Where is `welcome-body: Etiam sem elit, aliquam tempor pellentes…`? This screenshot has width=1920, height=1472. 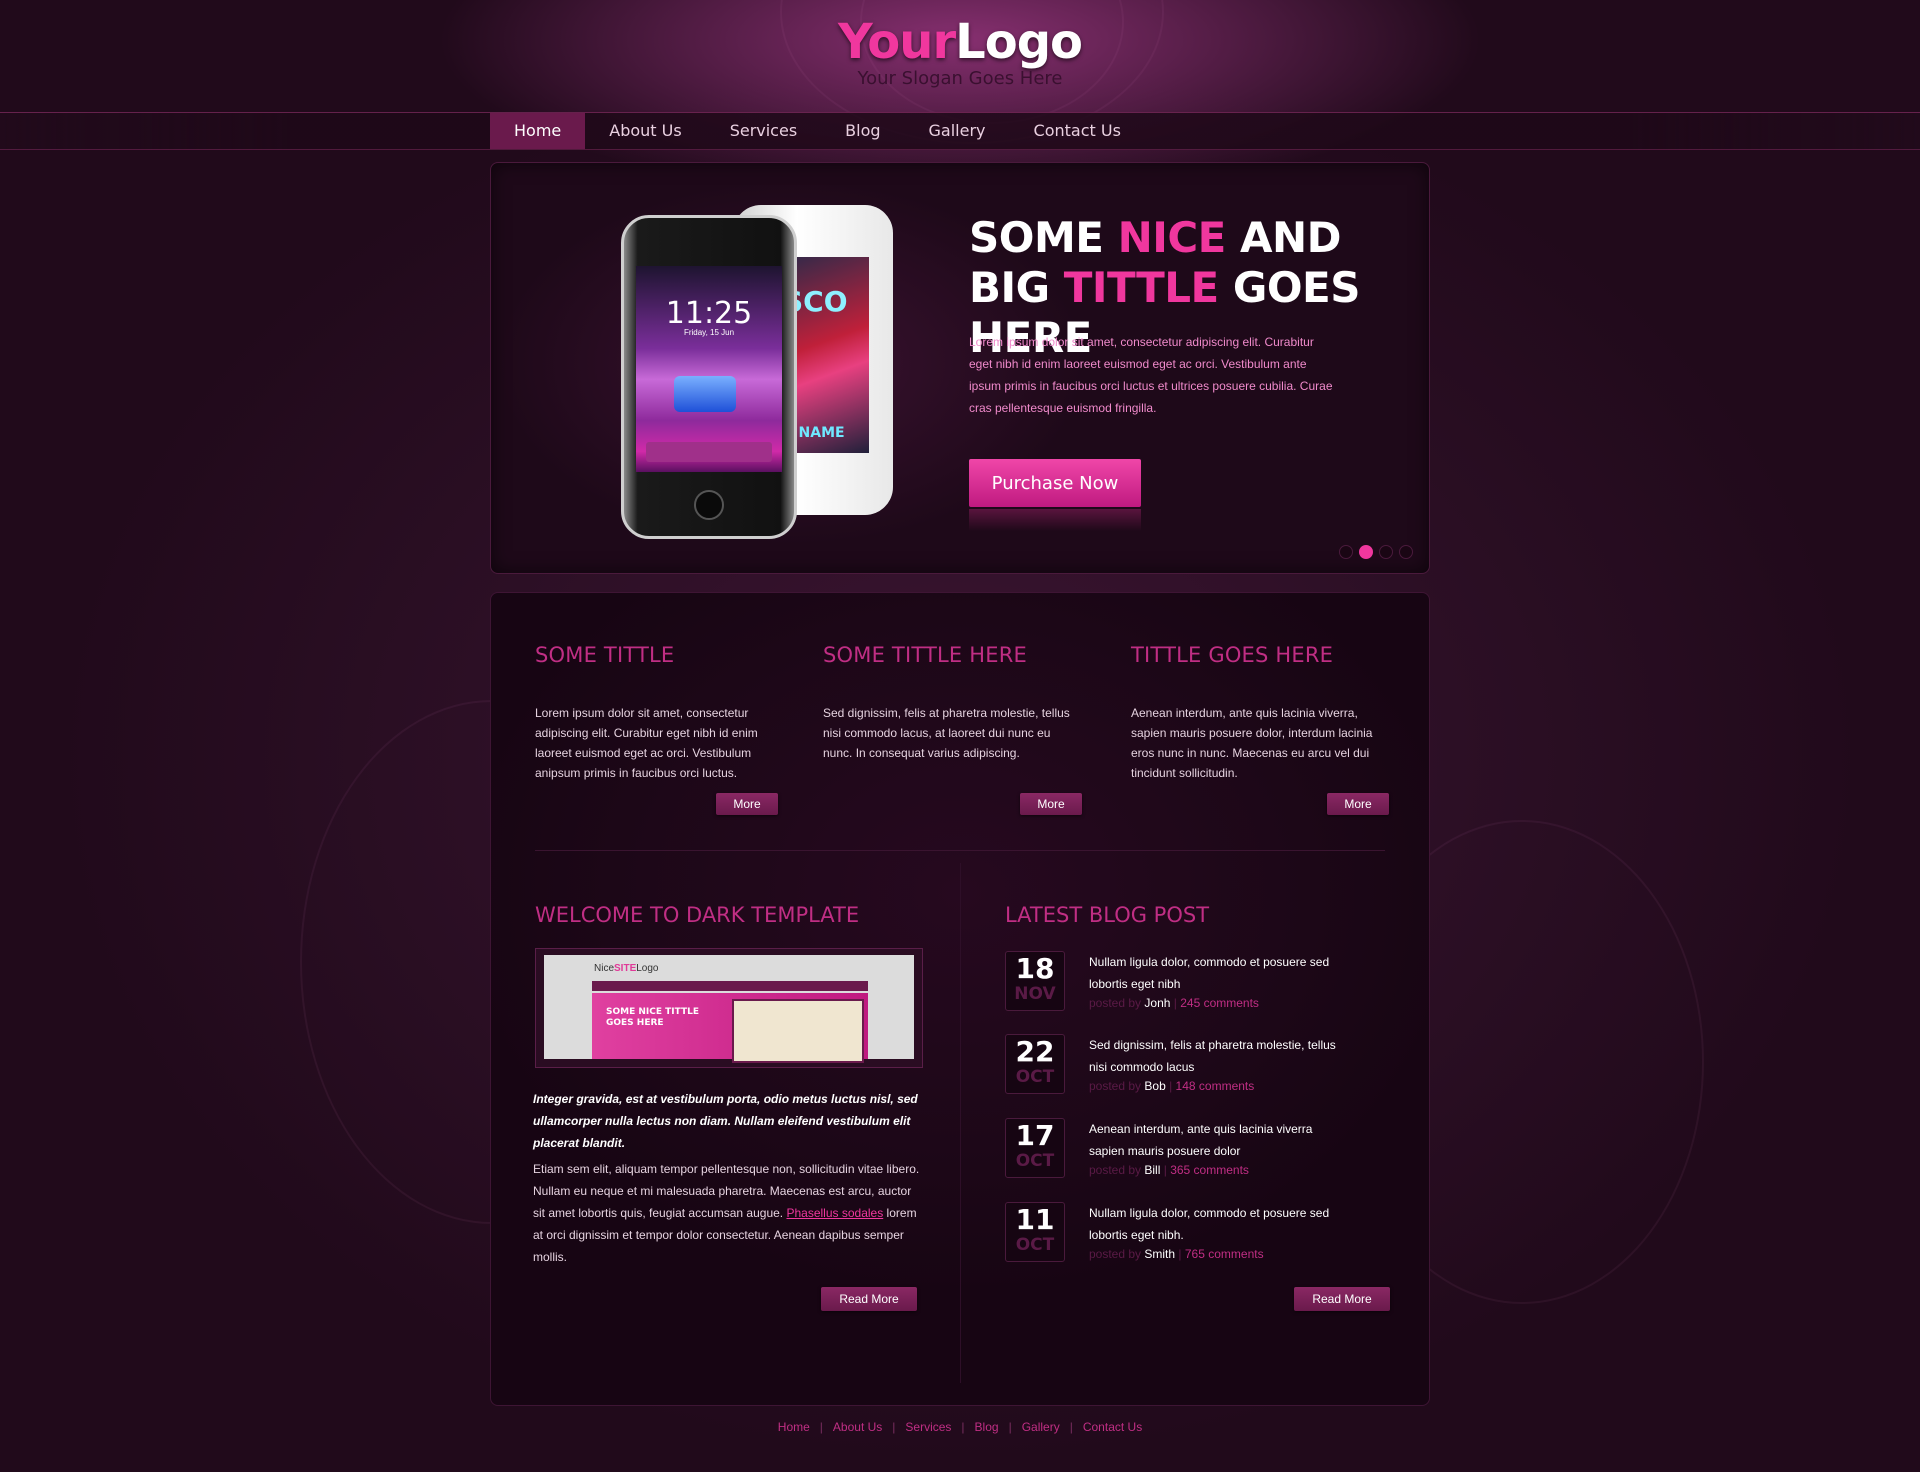
welcome-body: Etiam sem elit, aliquam tempor pellentes… is located at coordinates (728, 1213).